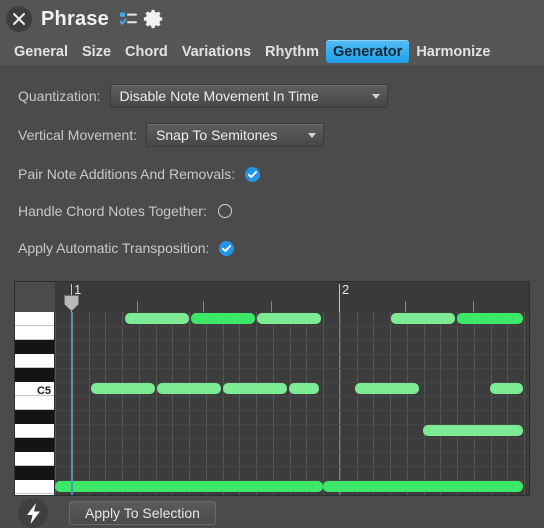 Image resolution: width=544 pixels, height=528 pixels. I want to click on settings-button, so click(154, 19).